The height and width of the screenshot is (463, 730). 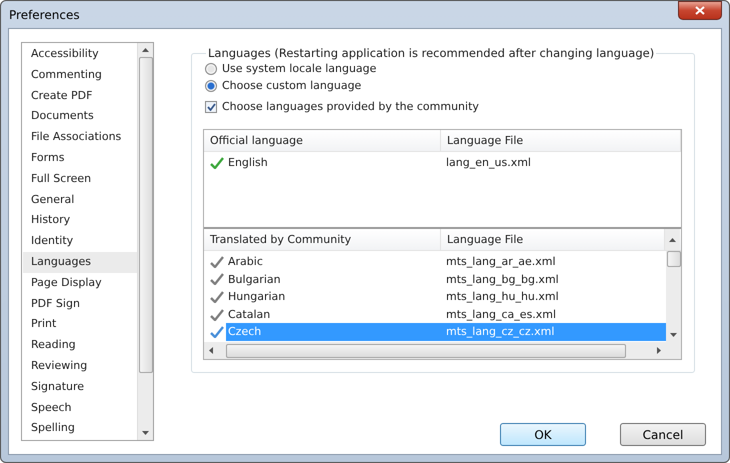 What do you see at coordinates (211, 106) in the screenshot?
I see `checkbox` at bounding box center [211, 106].